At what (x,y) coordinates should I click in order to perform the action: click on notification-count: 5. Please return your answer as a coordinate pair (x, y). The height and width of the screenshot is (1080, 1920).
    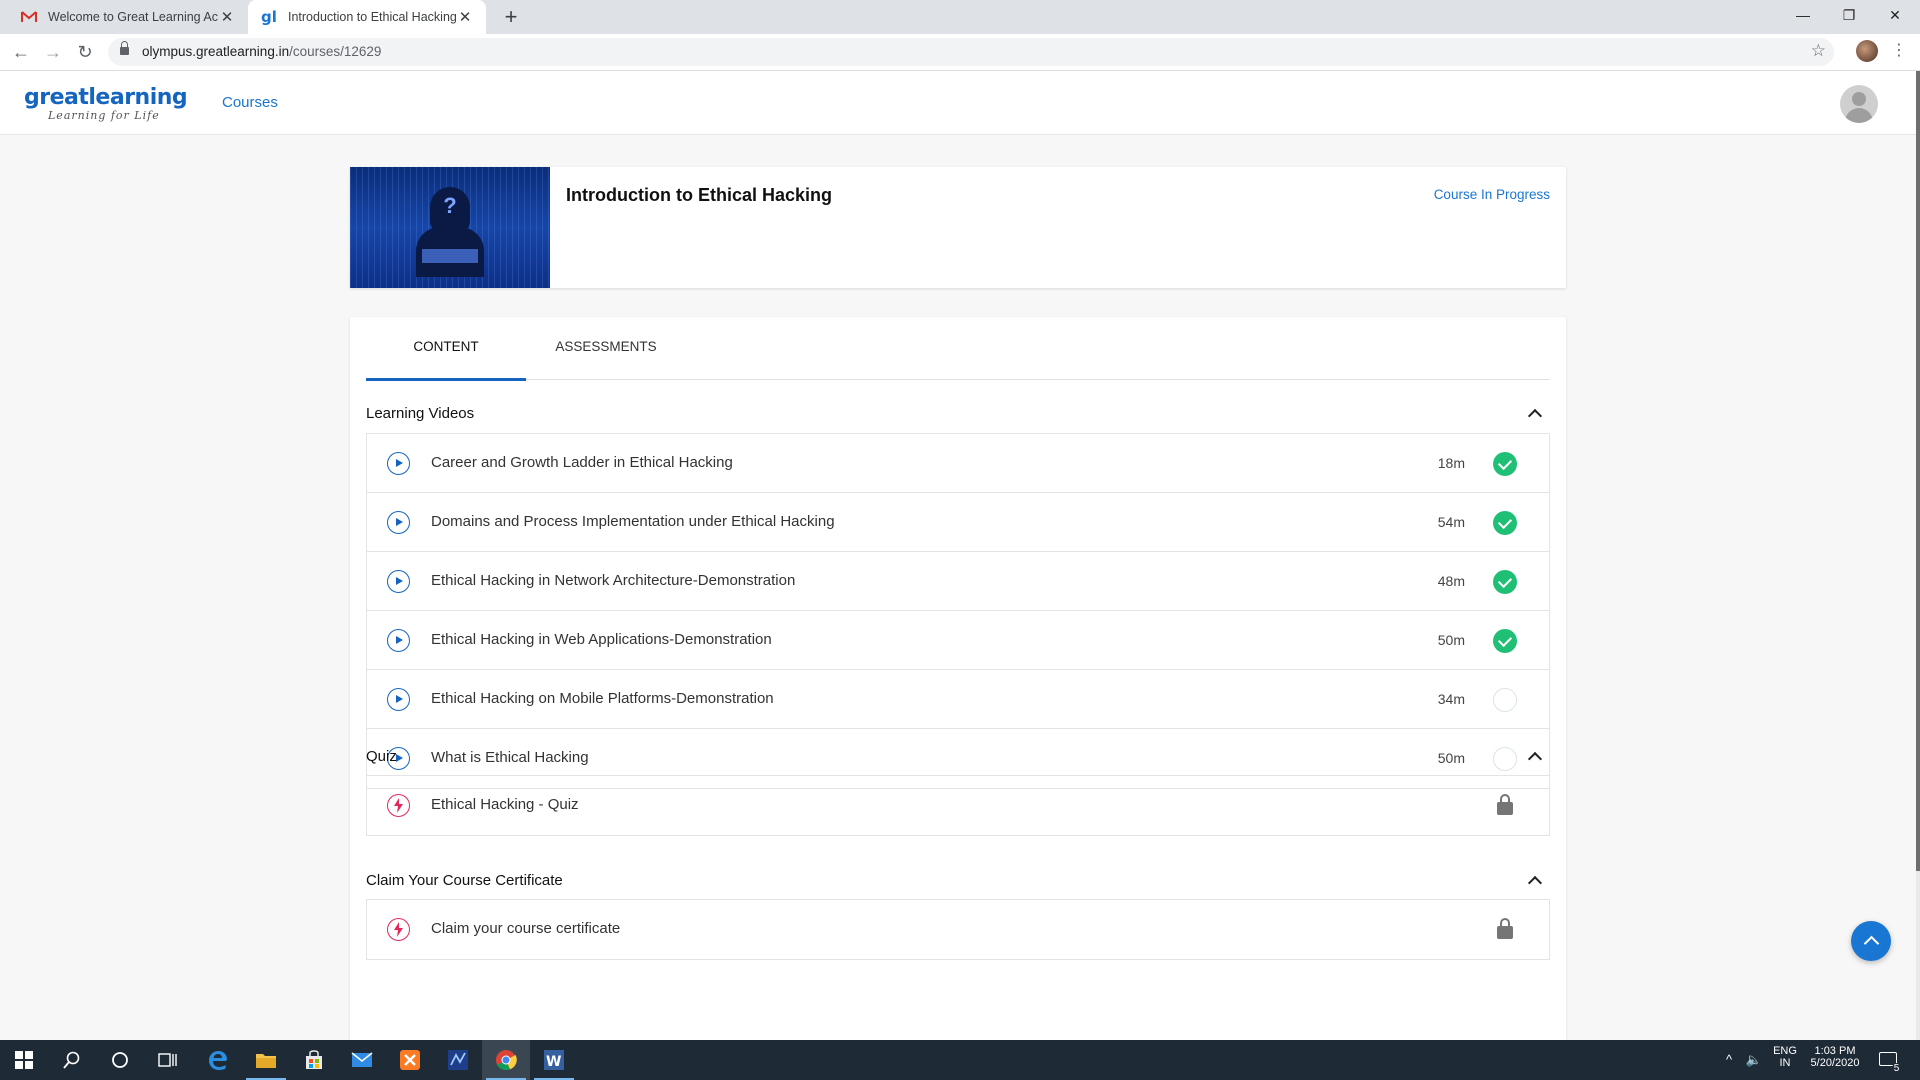
    Looking at the image, I should click on (1896, 1068).